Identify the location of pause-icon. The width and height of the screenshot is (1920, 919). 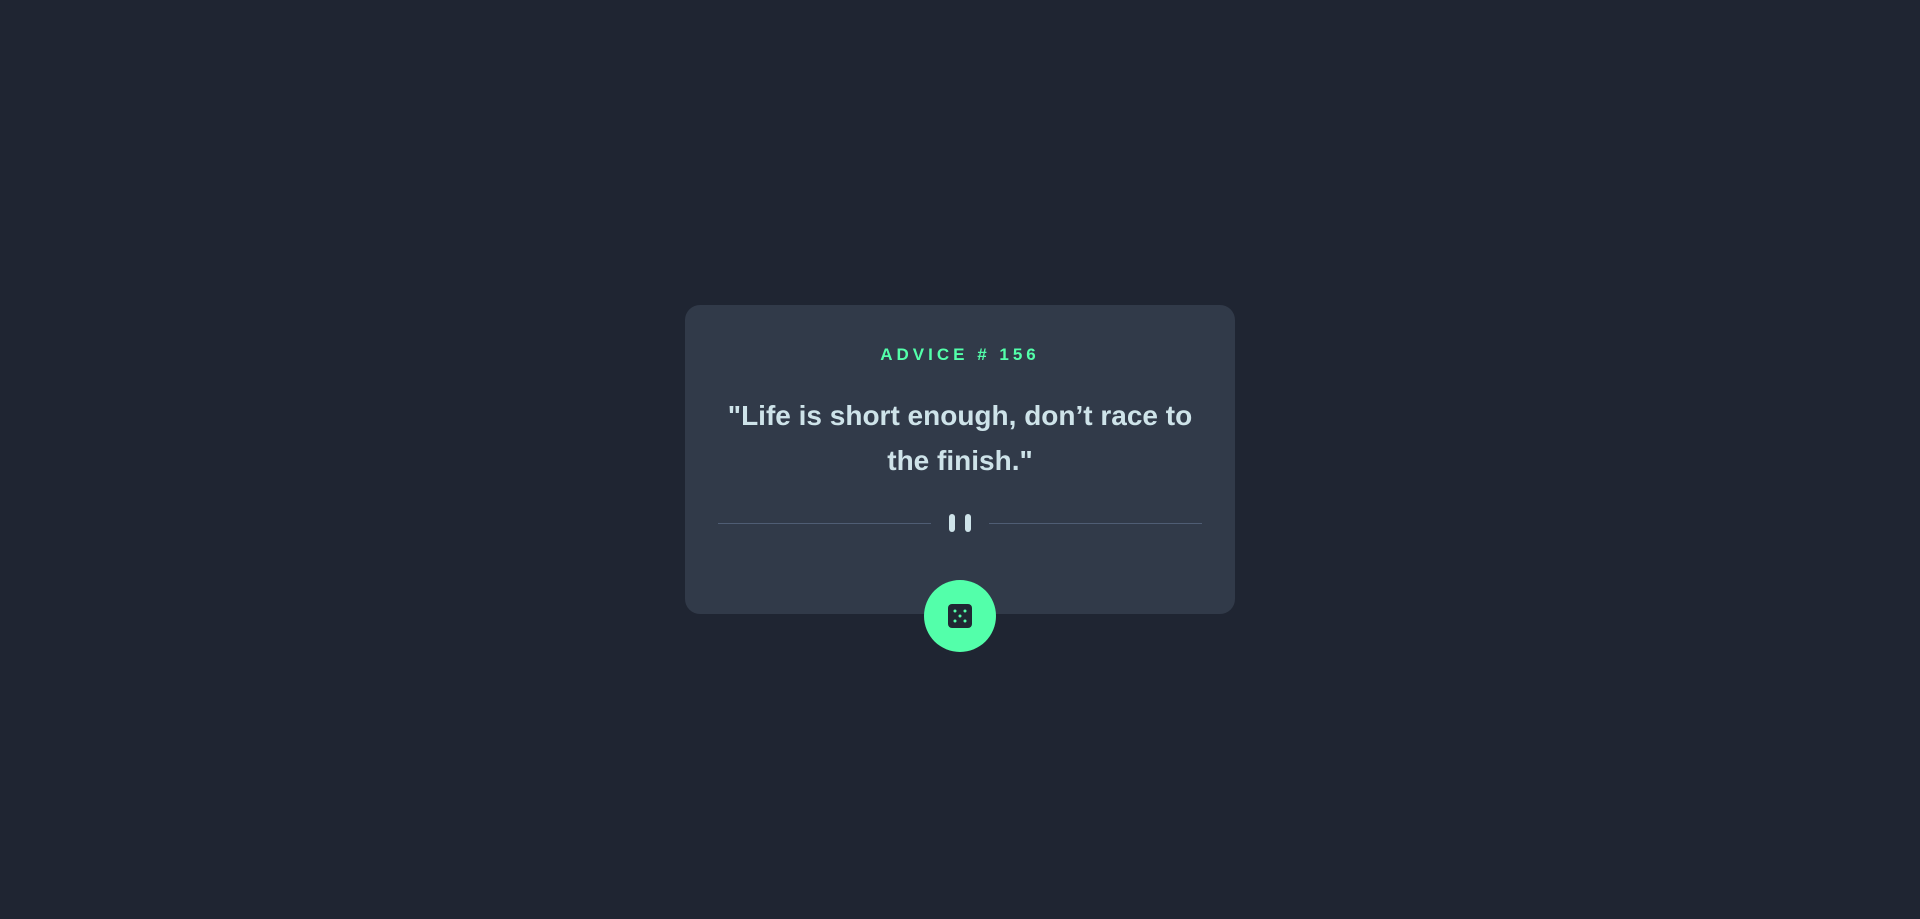
(960, 523).